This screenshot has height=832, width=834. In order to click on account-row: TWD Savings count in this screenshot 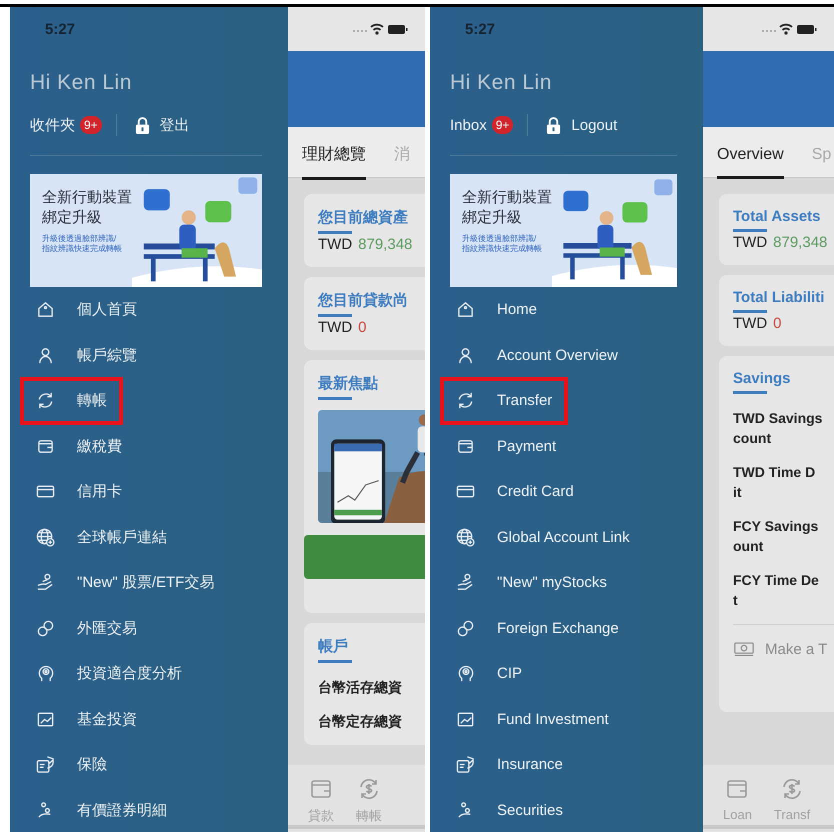, I will do `click(783, 428)`.